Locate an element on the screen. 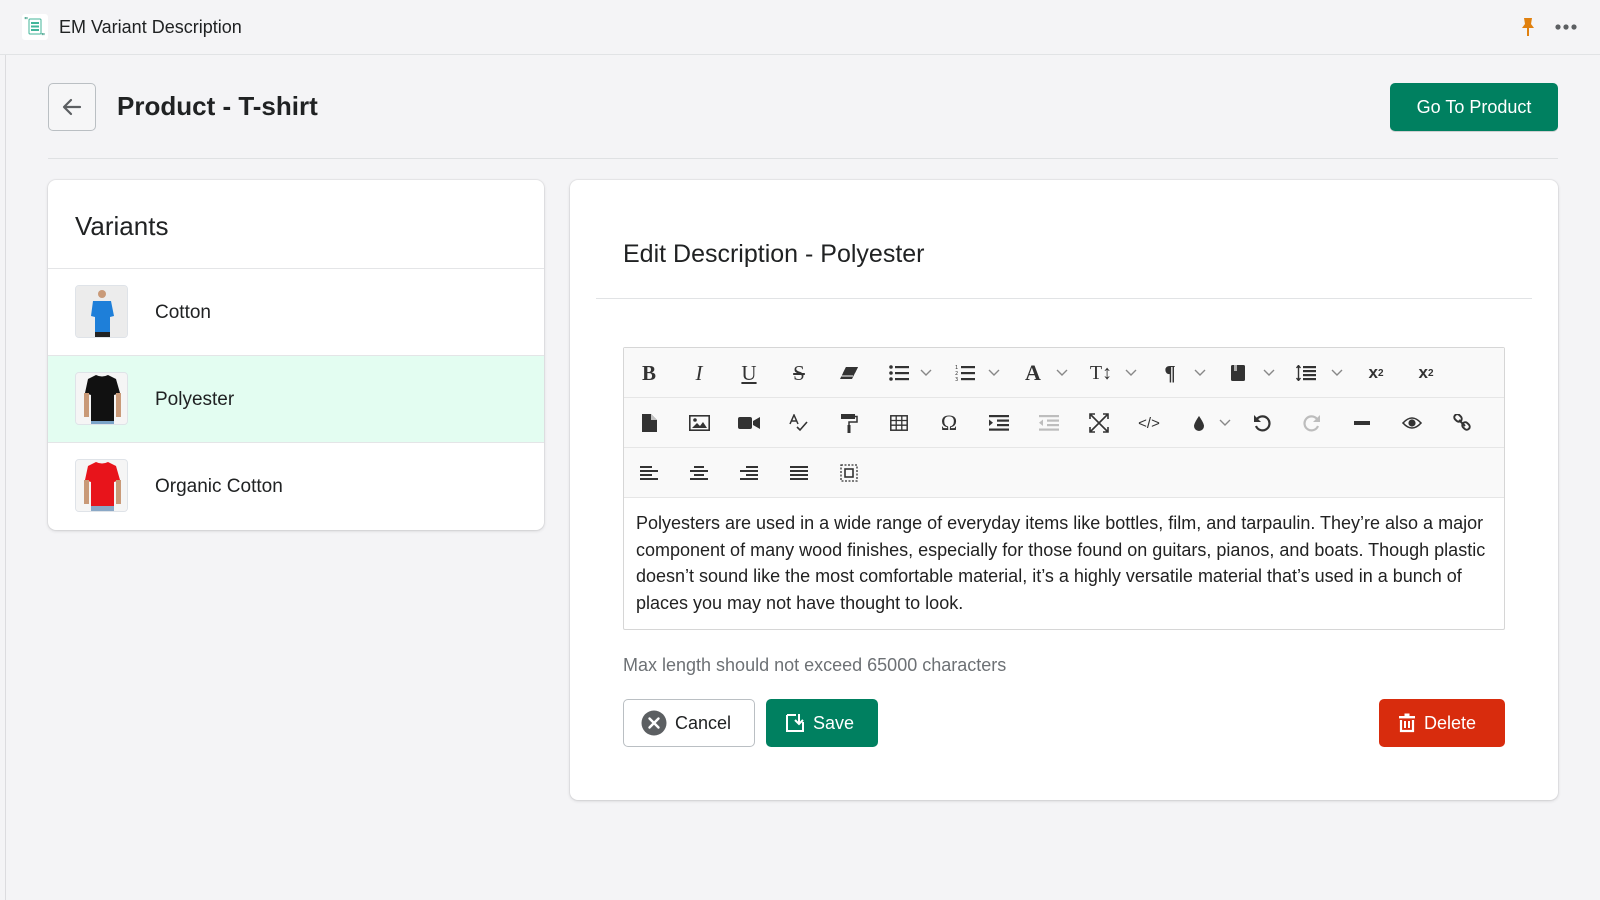 This screenshot has width=1600, height=900. variants-card: Variants Cotton Polyester Organic Cotton is located at coordinates (296, 355).